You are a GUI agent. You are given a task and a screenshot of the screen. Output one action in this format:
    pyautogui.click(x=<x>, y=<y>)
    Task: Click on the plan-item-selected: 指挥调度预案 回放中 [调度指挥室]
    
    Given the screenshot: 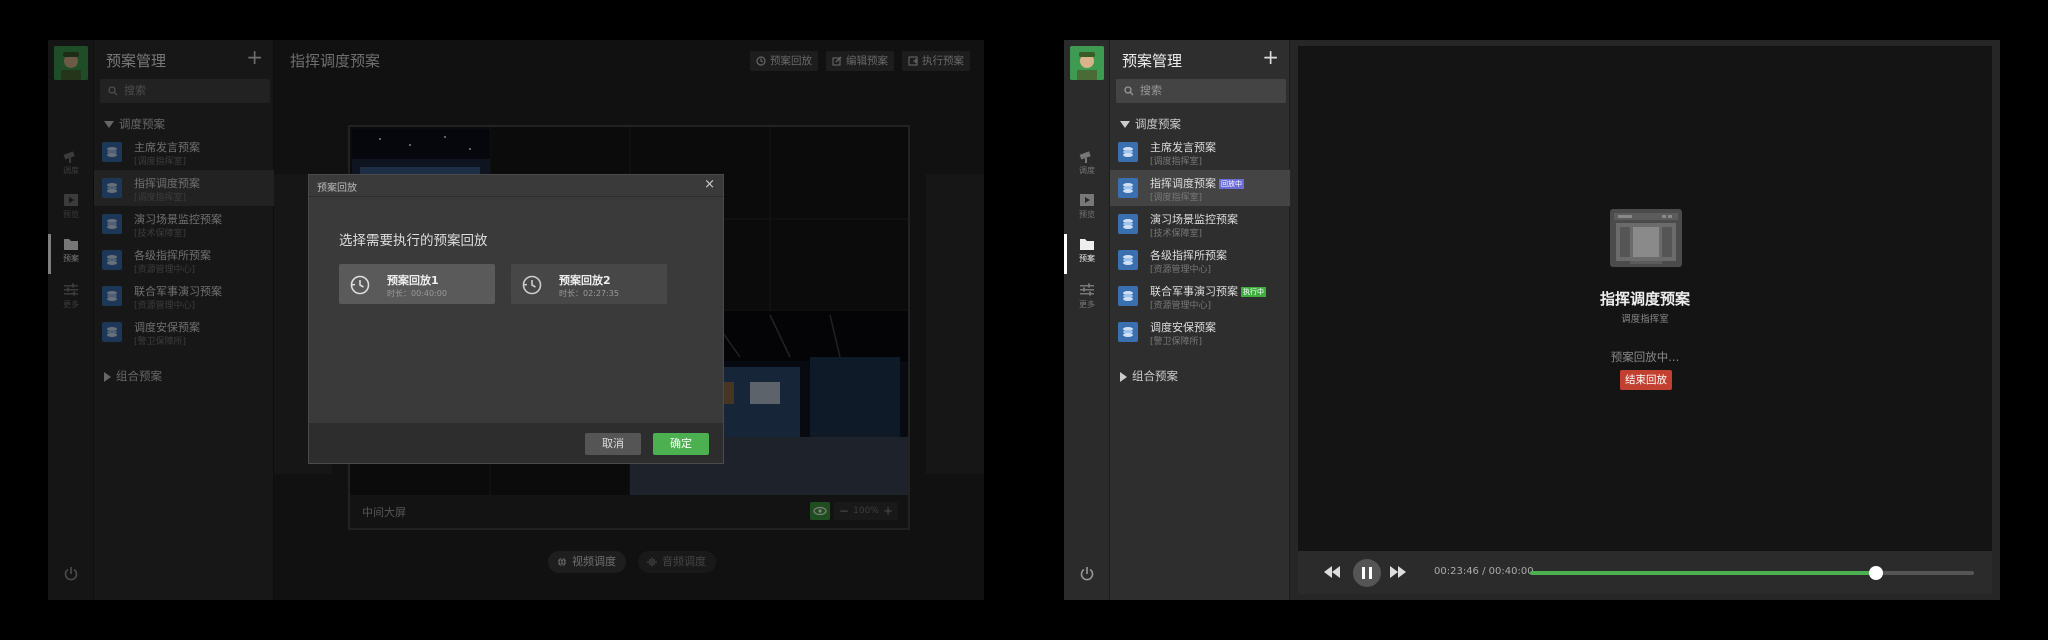 What is the action you would take?
    pyautogui.click(x=1200, y=188)
    